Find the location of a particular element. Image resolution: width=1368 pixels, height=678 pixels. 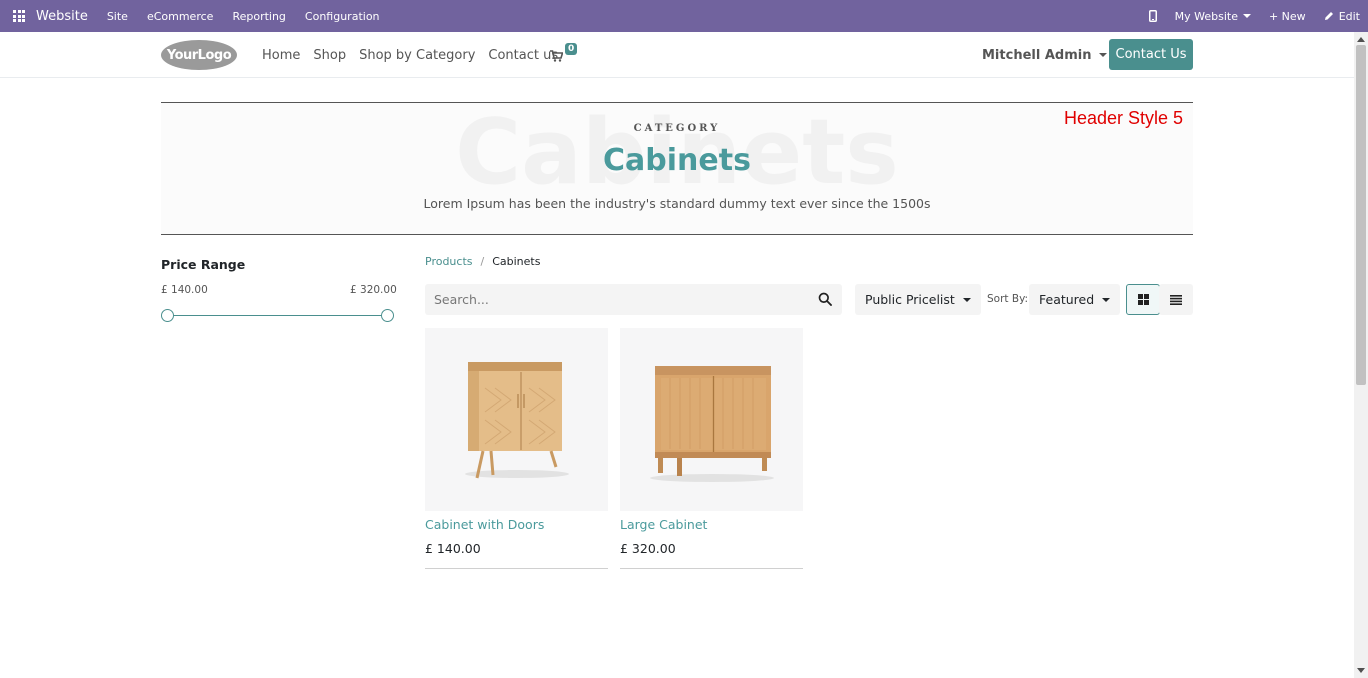

search-icon is located at coordinates (825, 299).